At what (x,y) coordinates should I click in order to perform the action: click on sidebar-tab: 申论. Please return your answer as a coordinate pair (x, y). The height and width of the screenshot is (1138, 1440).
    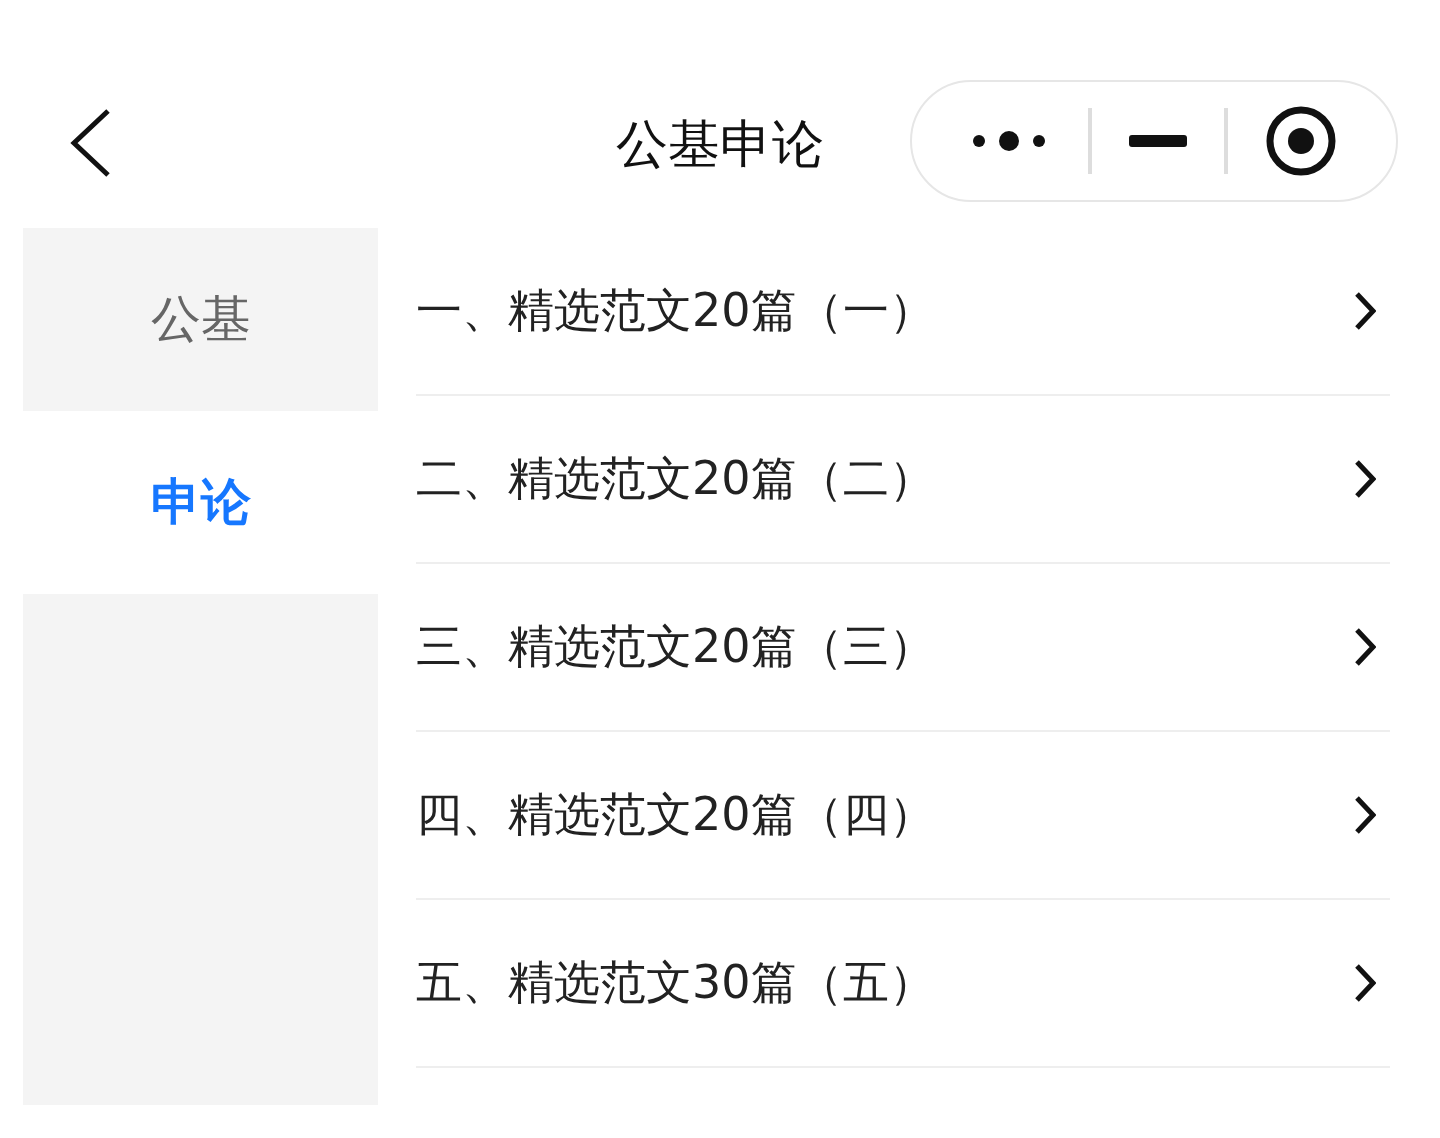
    Looking at the image, I should click on (200, 502).